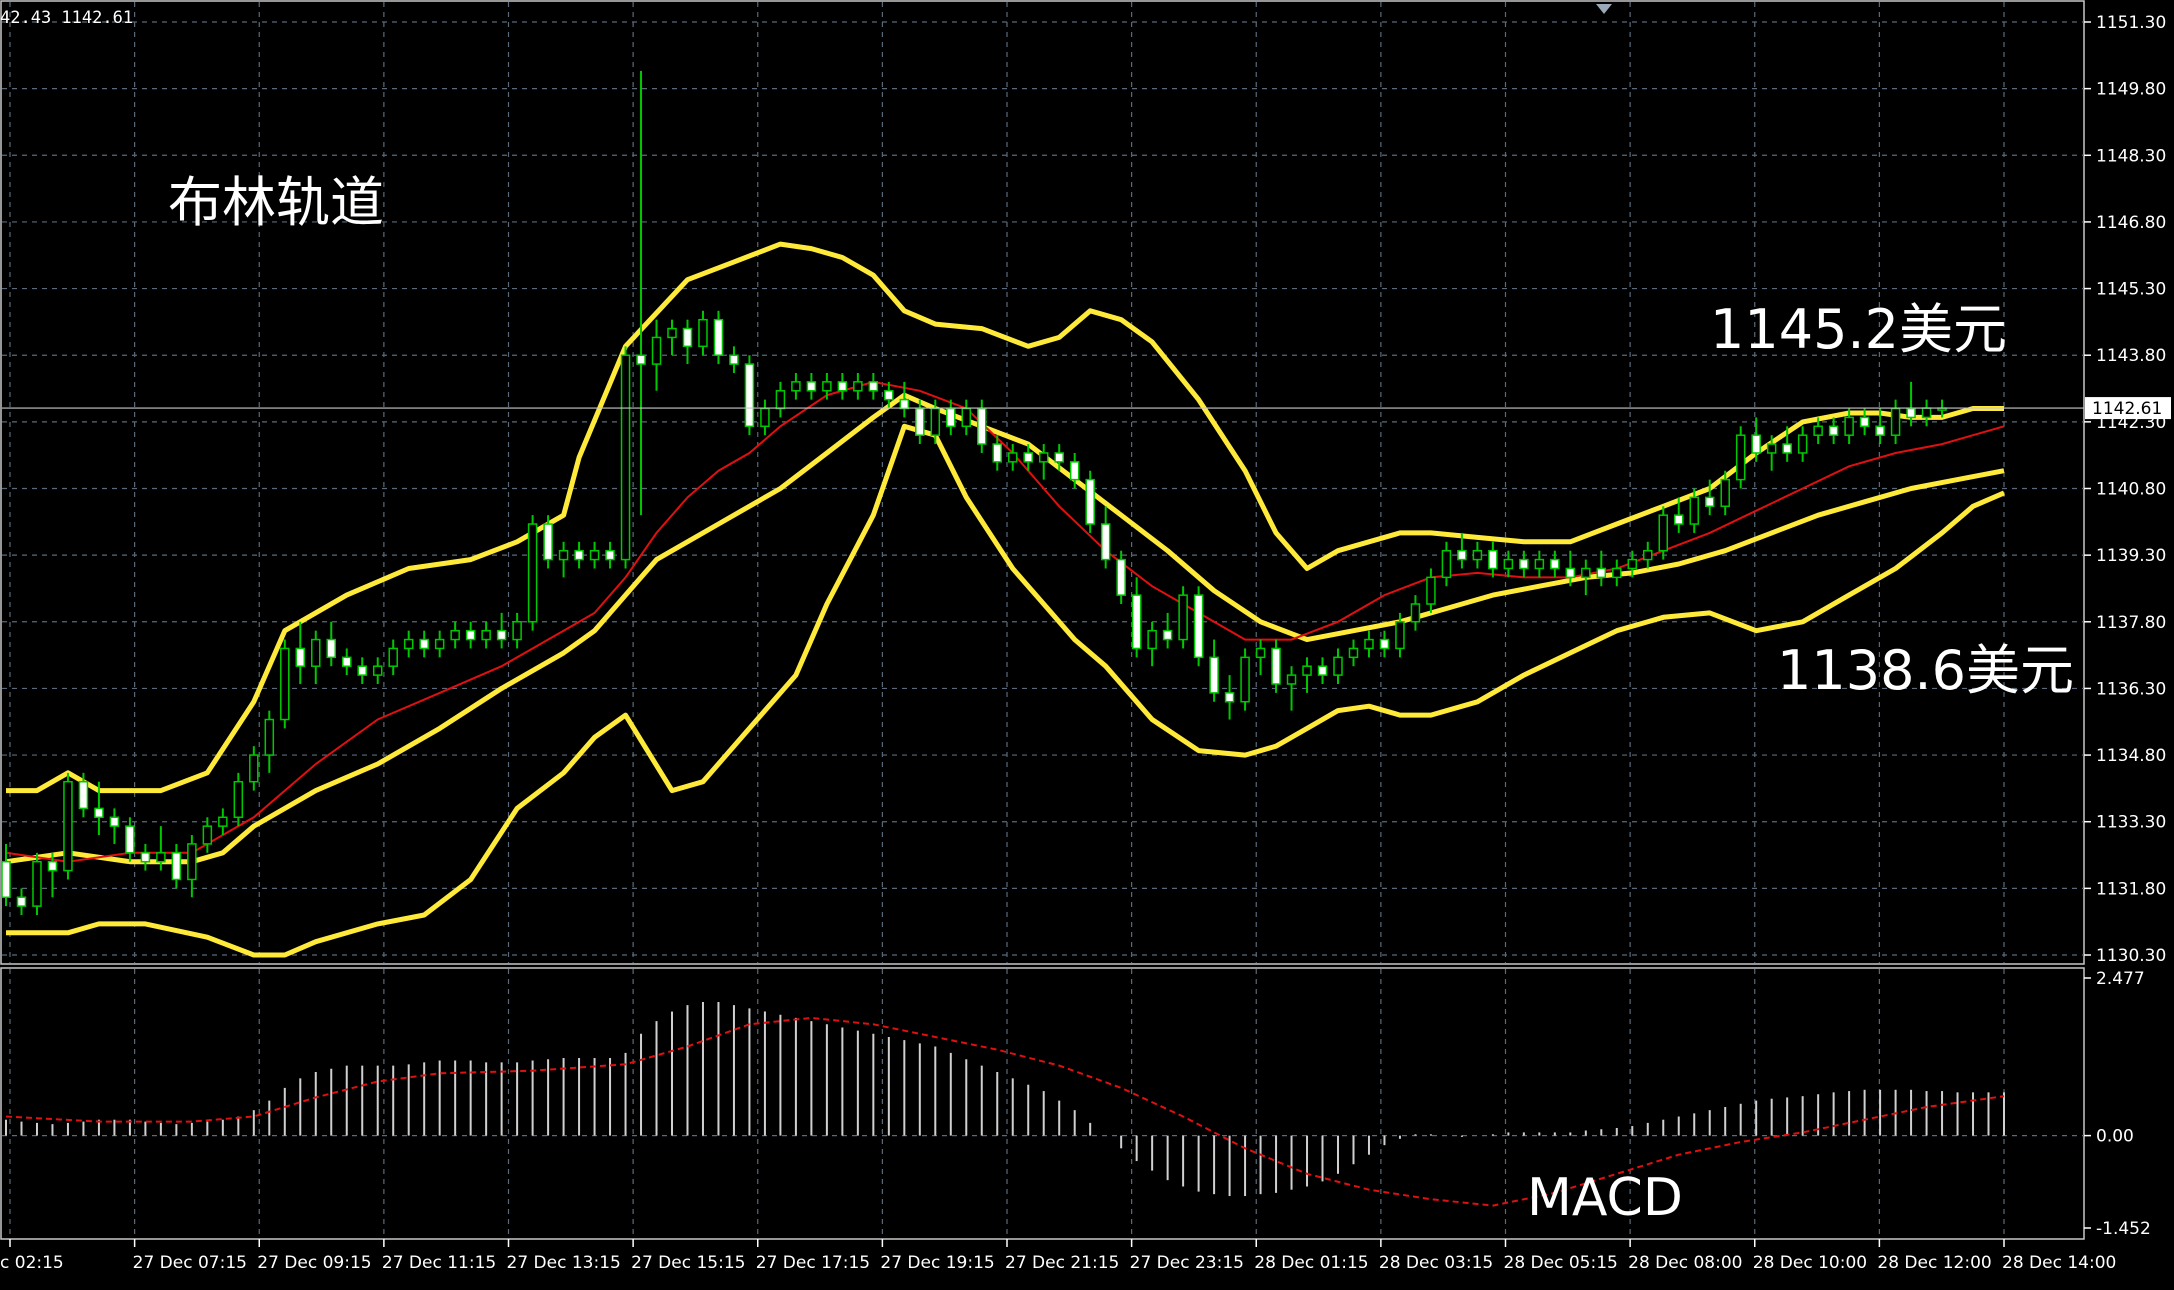  Describe the element at coordinates (2120, 979) in the screenshot. I see `macd-tick-label: 2.477` at that location.